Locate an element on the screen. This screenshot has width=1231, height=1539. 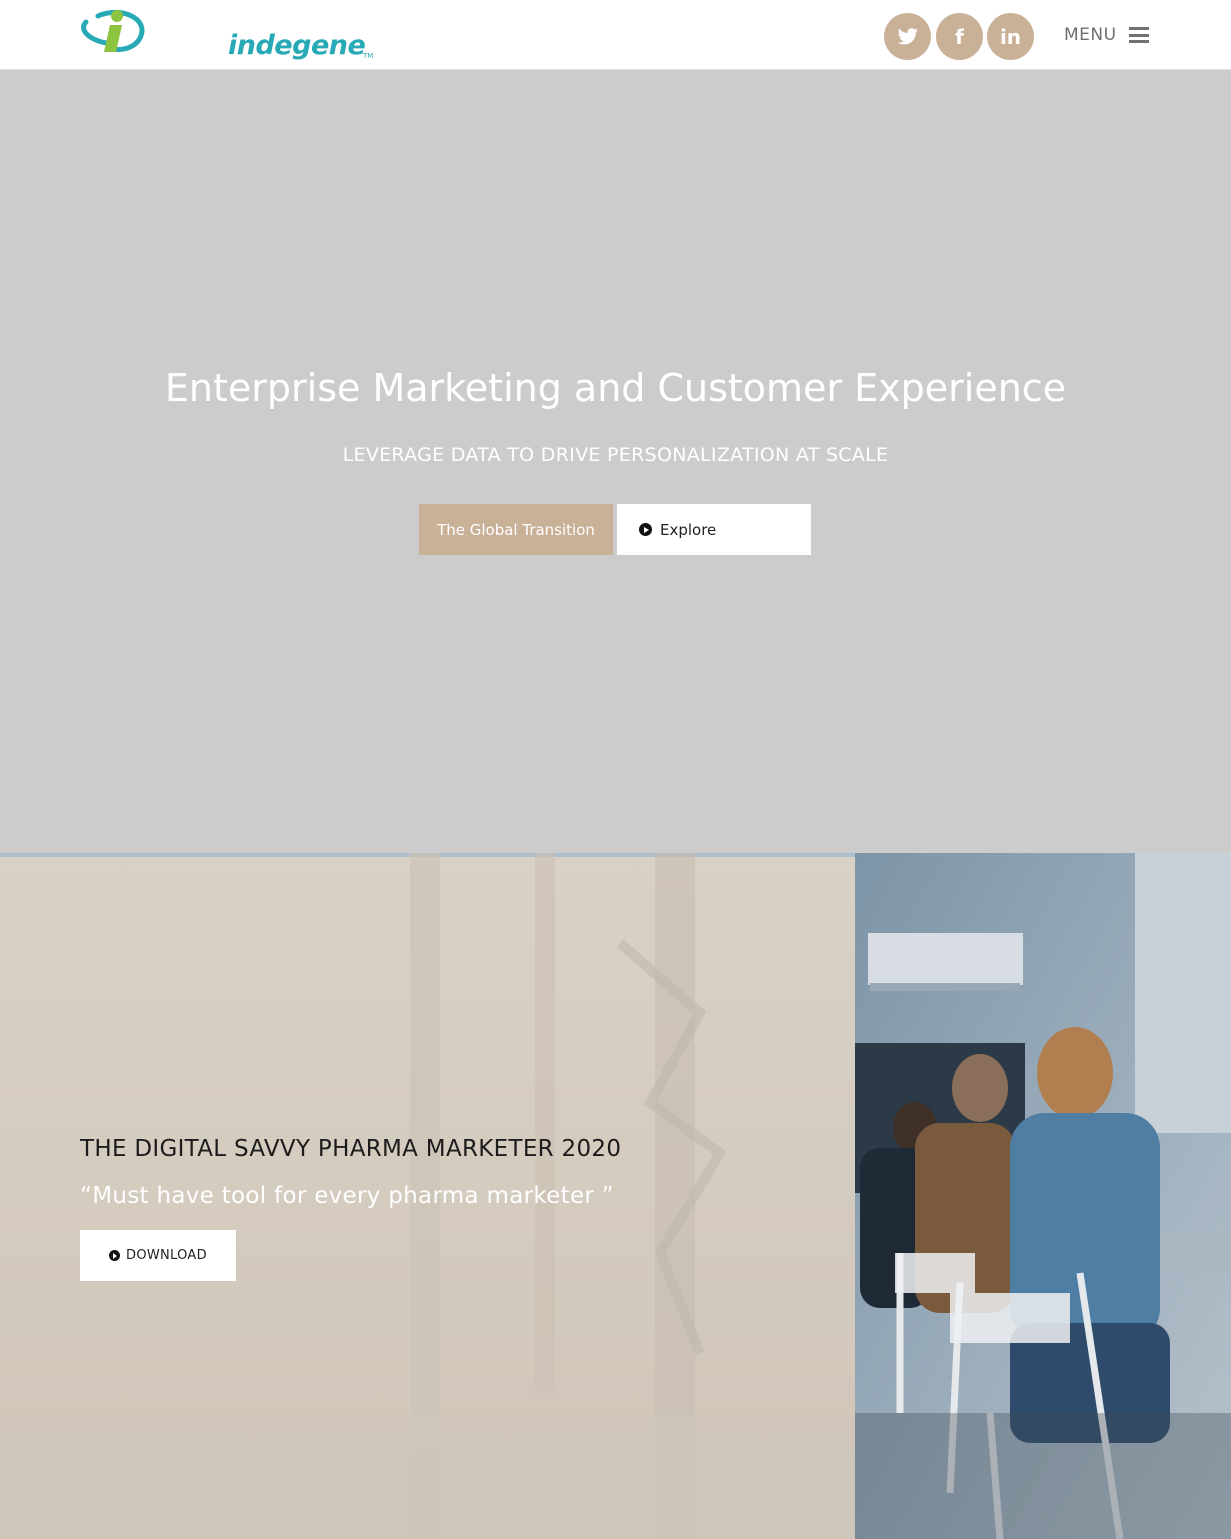
linkedin-icon: in is located at coordinates (1010, 36).